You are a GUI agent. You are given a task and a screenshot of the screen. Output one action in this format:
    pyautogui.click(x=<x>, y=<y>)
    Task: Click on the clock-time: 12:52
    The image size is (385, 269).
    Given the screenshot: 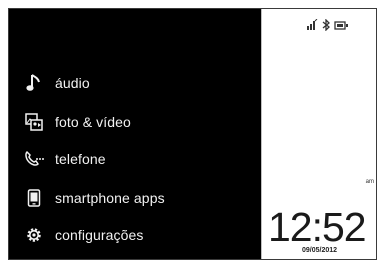 What is the action you would take?
    pyautogui.click(x=317, y=227)
    